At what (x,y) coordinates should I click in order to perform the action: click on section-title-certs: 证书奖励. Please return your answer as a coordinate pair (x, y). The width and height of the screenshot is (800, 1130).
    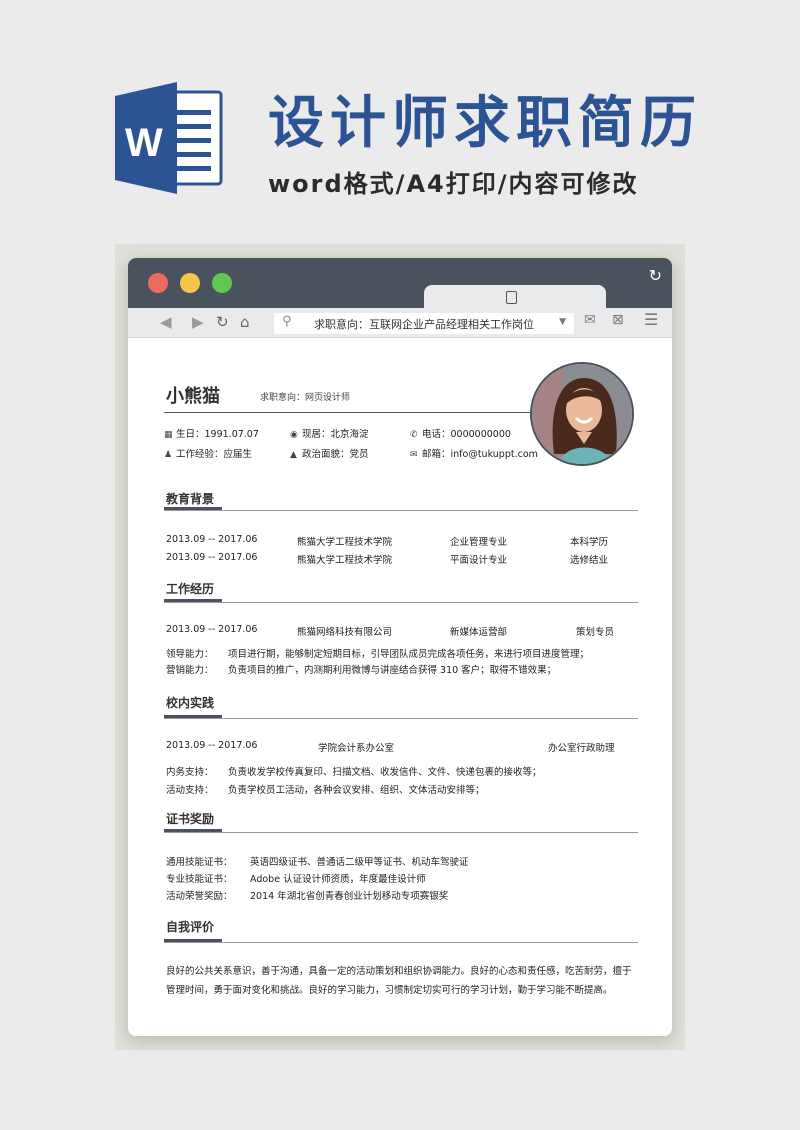
    Looking at the image, I should click on (190, 819).